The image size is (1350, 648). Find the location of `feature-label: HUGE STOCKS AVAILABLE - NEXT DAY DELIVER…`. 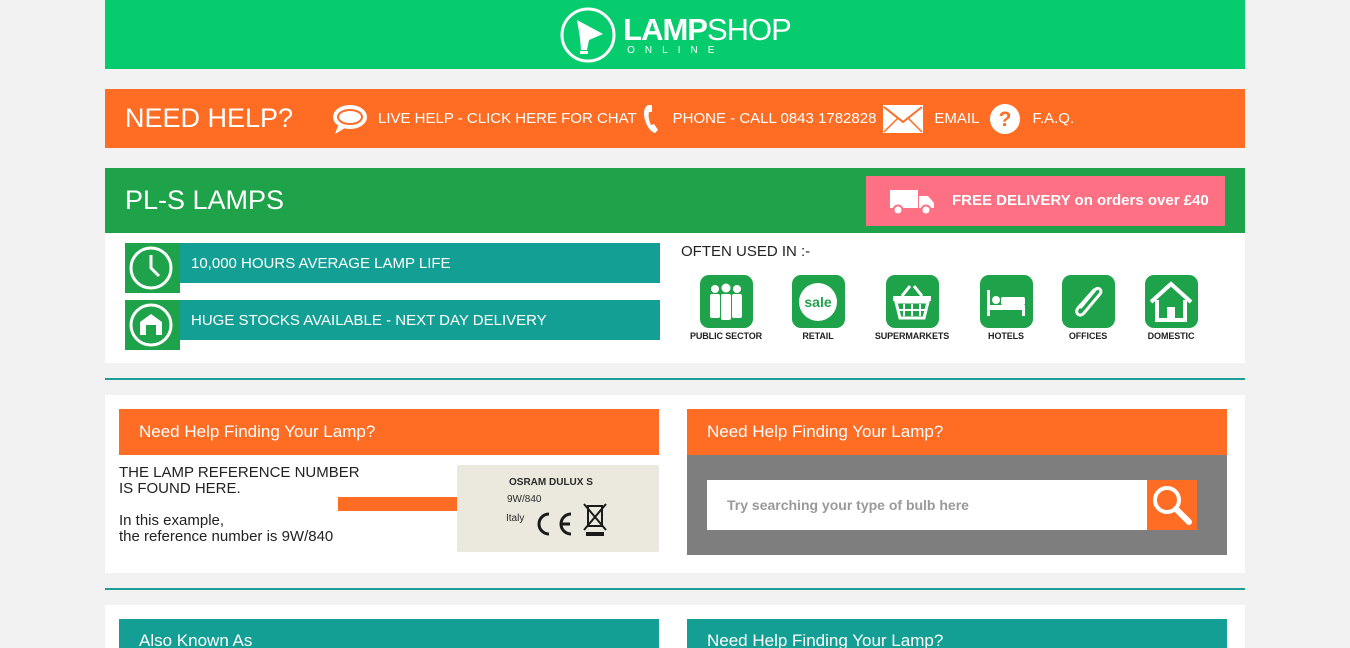

feature-label: HUGE STOCKS AVAILABLE - NEXT DAY DELIVER… is located at coordinates (420, 320).